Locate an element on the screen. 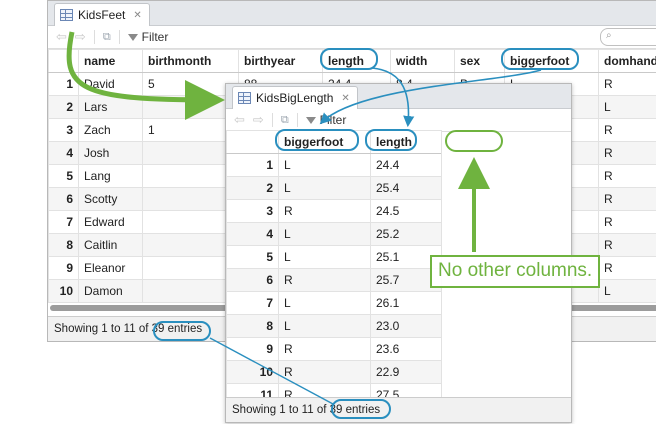  column-header-width: width is located at coordinates (422, 61).